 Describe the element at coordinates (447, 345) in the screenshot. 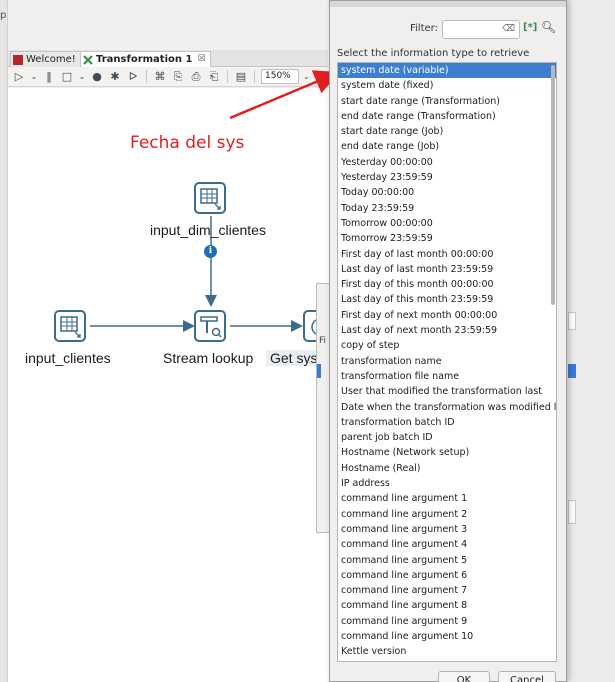

I see `list-item: copy of step` at that location.